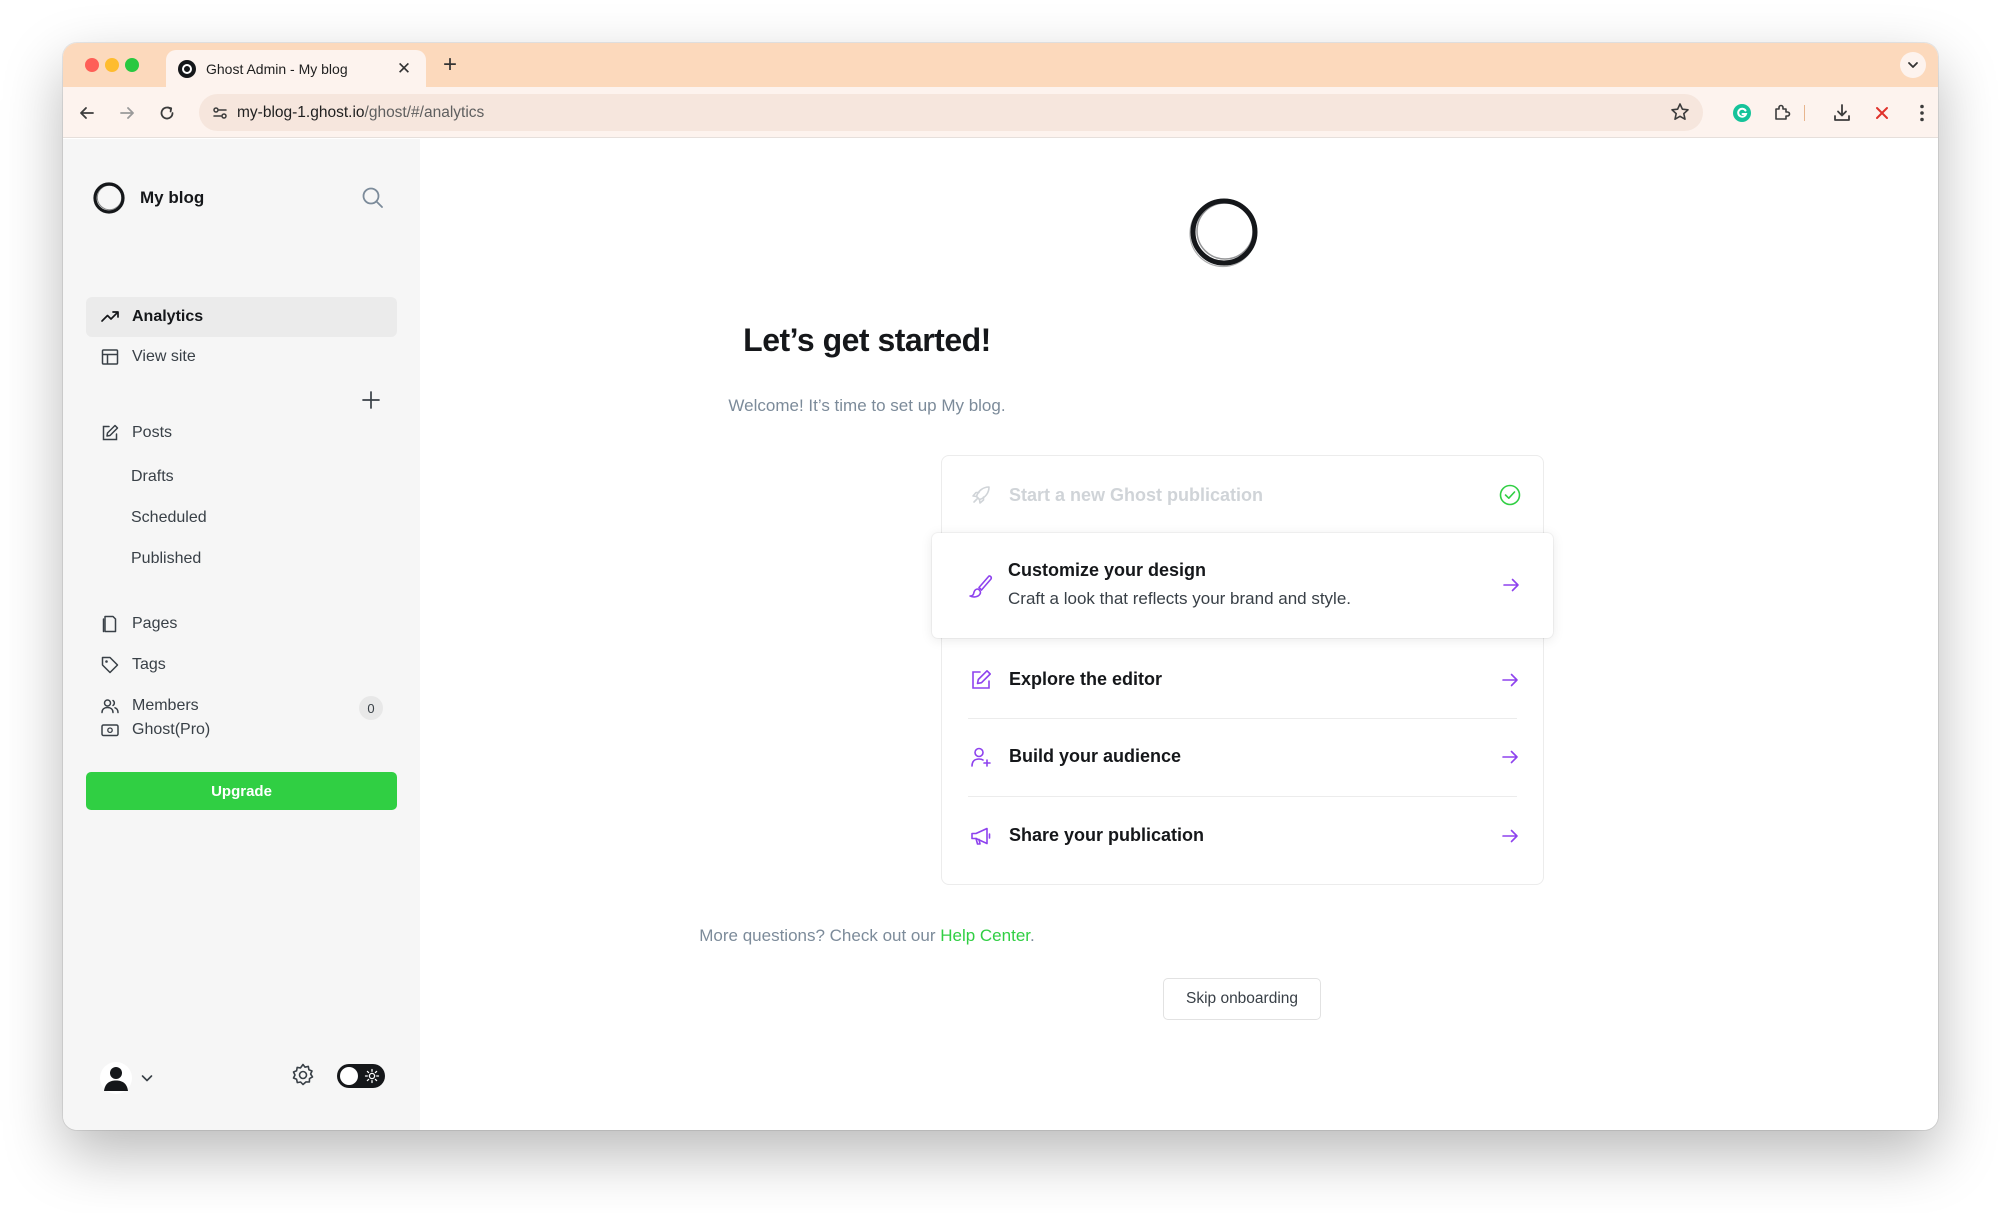  Describe the element at coordinates (1107, 835) in the screenshot. I see `step-title: Share your publication` at that location.